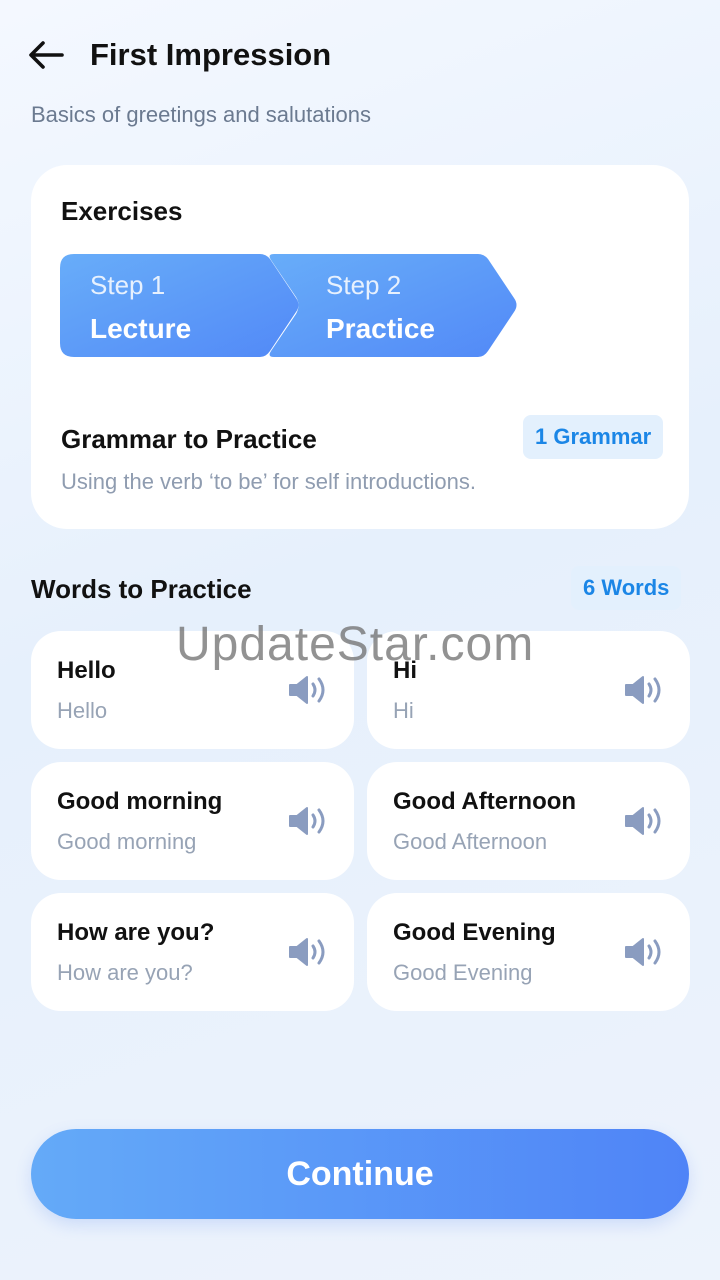 Image resolution: width=720 pixels, height=1280 pixels. I want to click on word-card: Hi Hi, so click(528, 690).